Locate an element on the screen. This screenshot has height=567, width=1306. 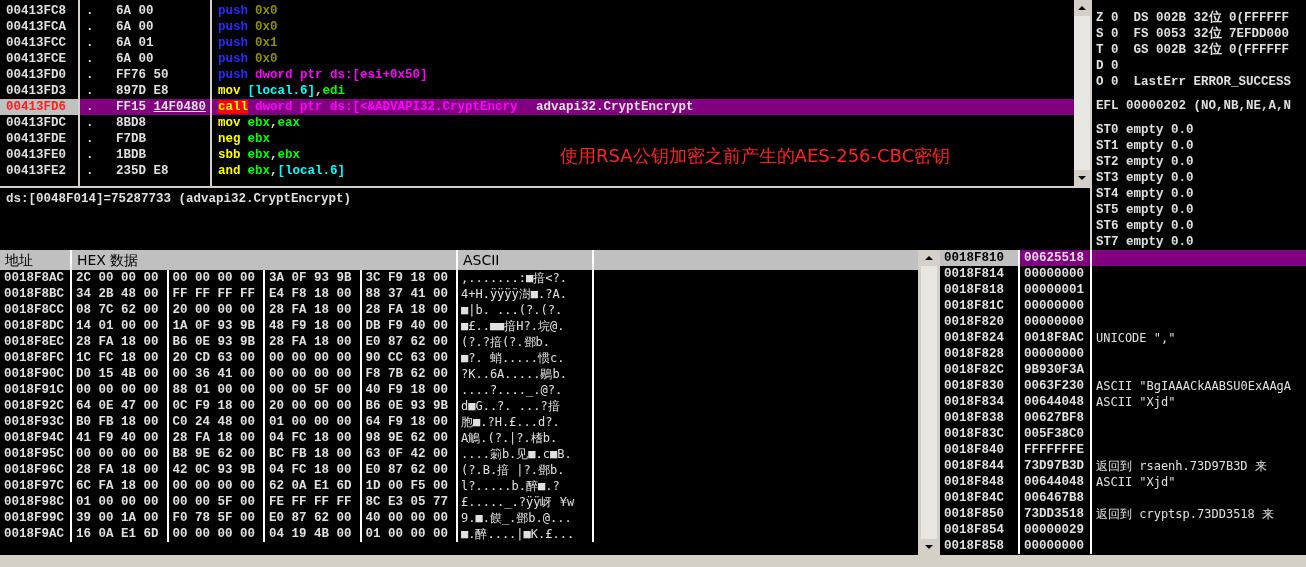
value-cell: 006467B8 is located at coordinates (1056, 498).